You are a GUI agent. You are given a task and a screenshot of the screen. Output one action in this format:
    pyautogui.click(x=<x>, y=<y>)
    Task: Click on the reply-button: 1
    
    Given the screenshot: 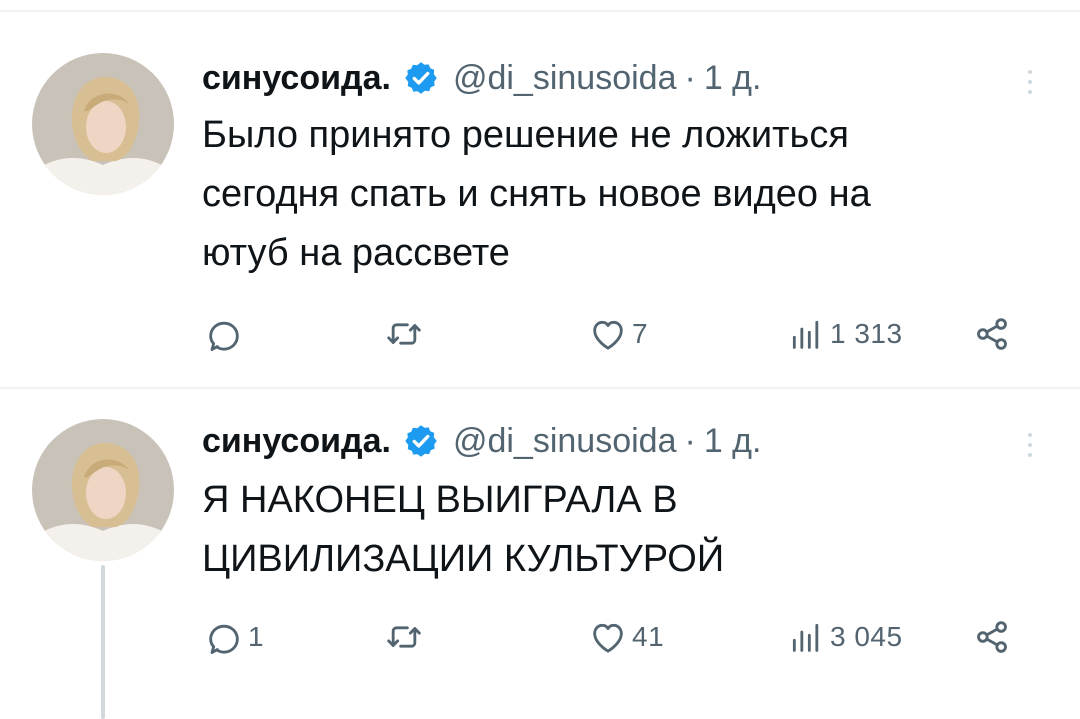 What is the action you would take?
    pyautogui.click(x=234, y=637)
    